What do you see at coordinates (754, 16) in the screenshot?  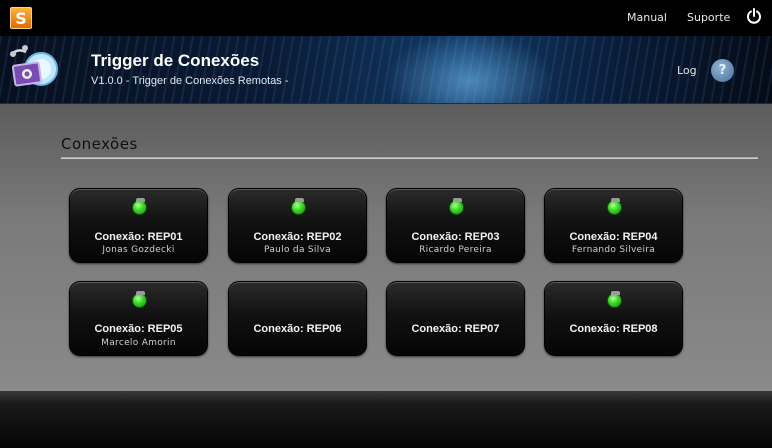 I see `power-icon` at bounding box center [754, 16].